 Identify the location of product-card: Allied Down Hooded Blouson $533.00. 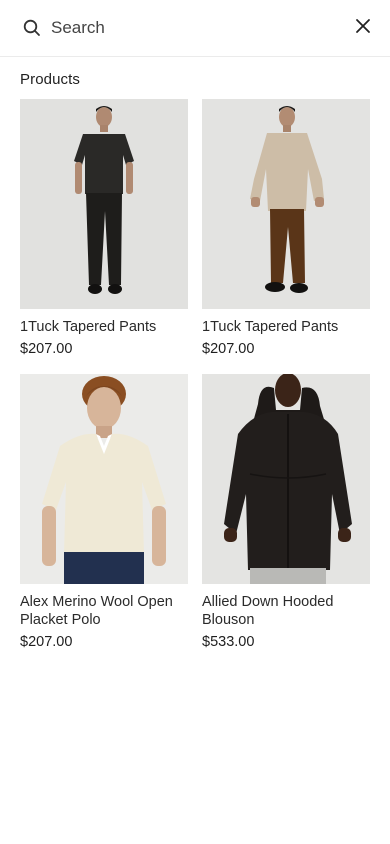
(286, 512).